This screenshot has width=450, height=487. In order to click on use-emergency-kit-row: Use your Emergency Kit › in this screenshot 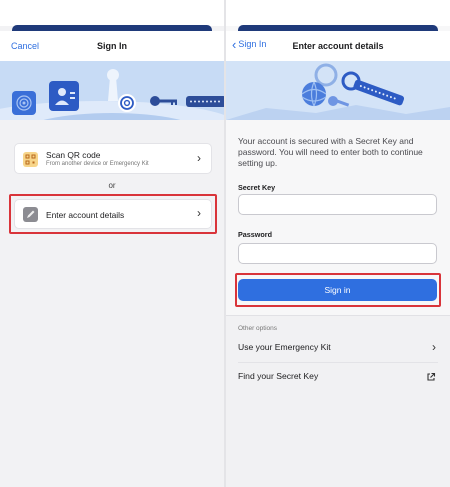, I will do `click(338, 347)`.